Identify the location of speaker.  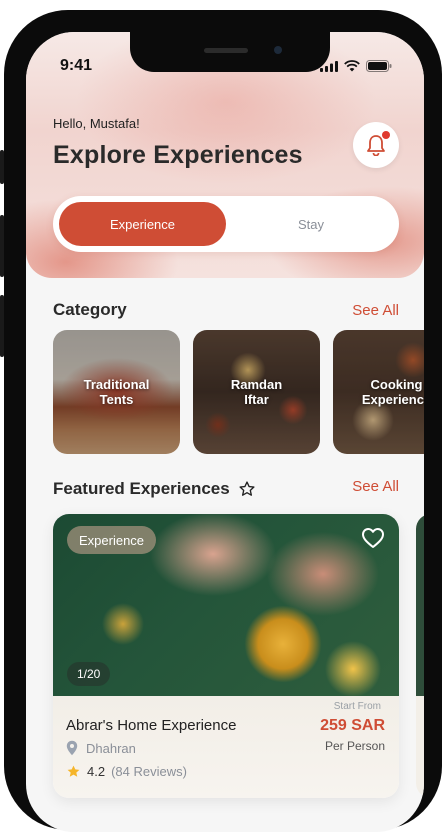
(226, 50).